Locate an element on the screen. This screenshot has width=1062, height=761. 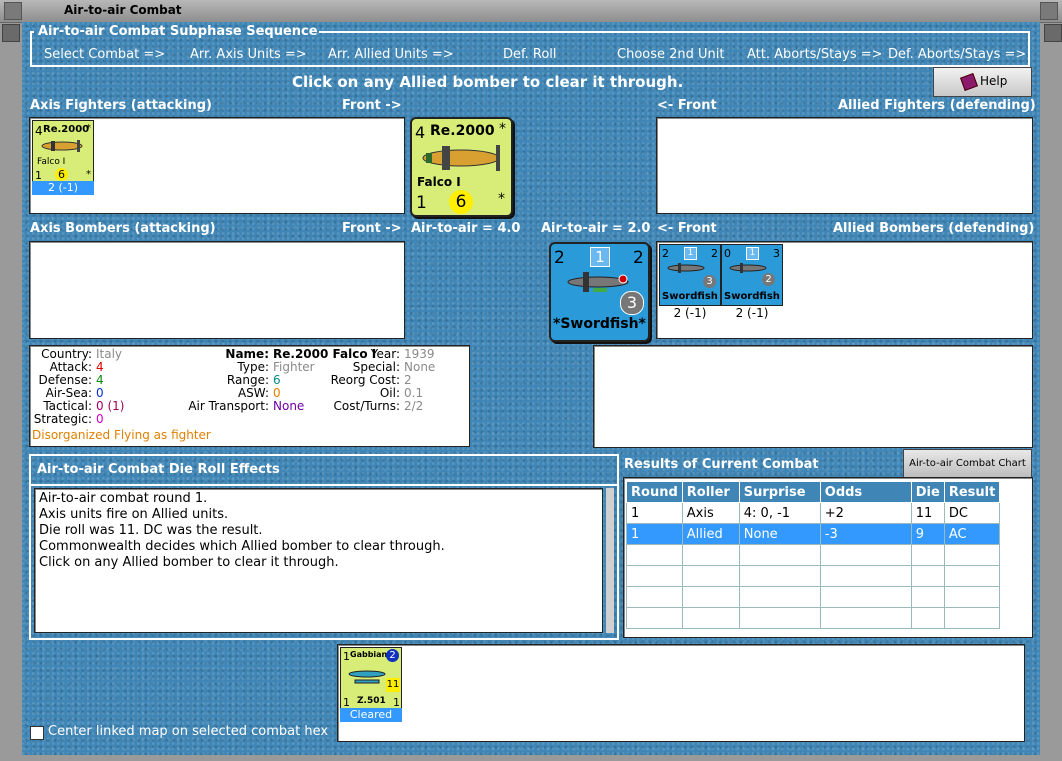
table-row-selected: 1 Allied None -3 9 AC is located at coordinates (813, 534).